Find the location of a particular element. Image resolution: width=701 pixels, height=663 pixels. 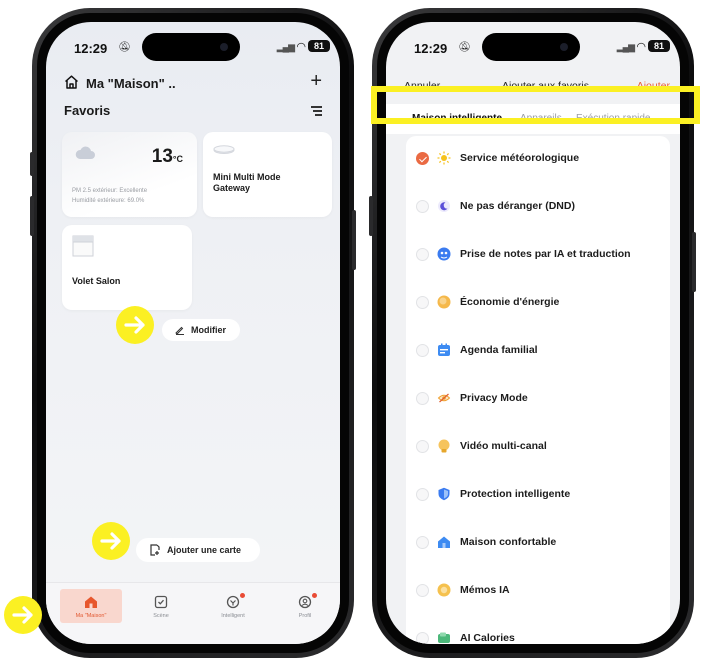

tab-scene: Scène is located at coordinates (161, 606).